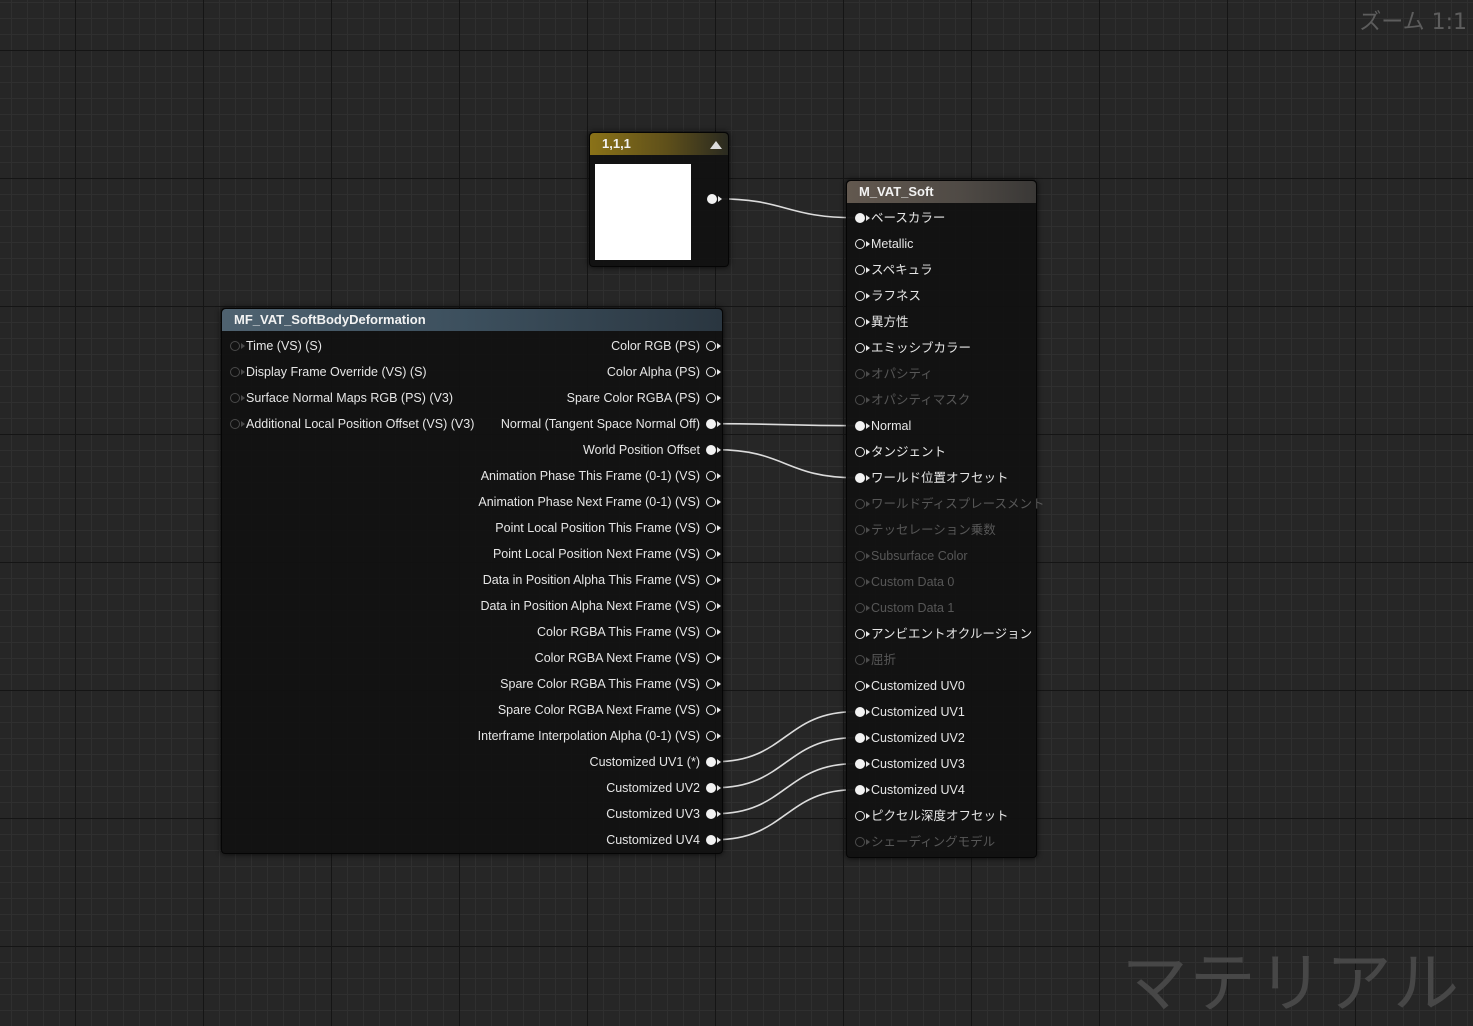 The image size is (1473, 1026). What do you see at coordinates (644, 761) in the screenshot?
I see `output-label: Customized UV1 (*)` at bounding box center [644, 761].